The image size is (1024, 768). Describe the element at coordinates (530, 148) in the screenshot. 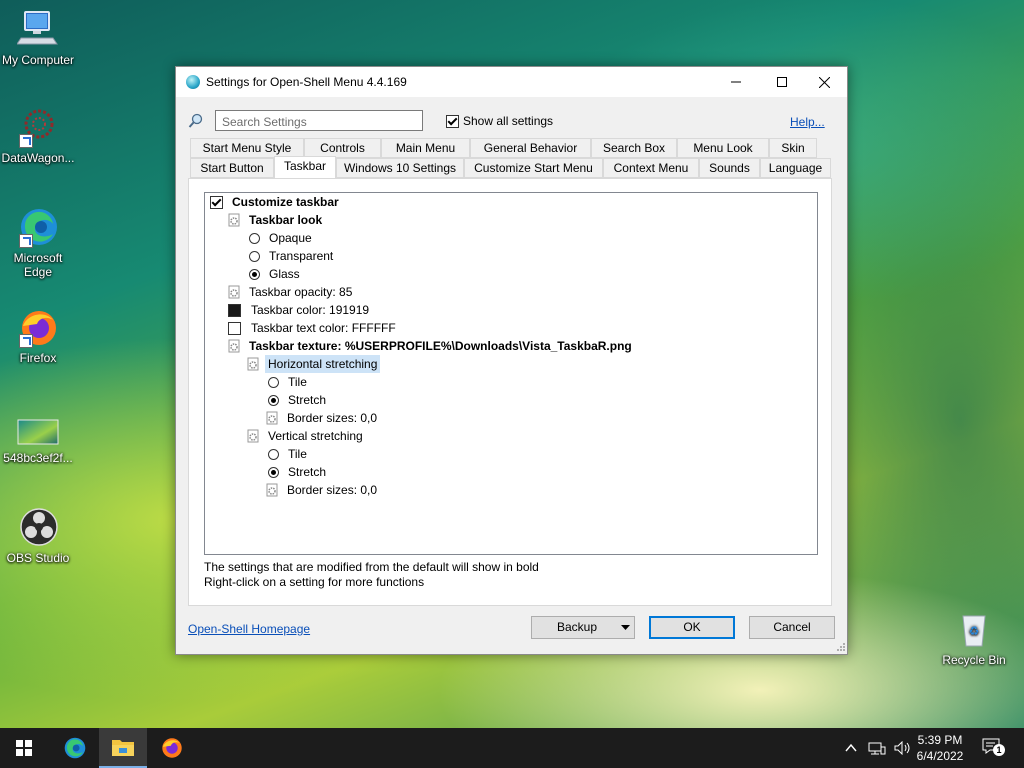

I see `tab-general-behavior: General Behavior` at that location.